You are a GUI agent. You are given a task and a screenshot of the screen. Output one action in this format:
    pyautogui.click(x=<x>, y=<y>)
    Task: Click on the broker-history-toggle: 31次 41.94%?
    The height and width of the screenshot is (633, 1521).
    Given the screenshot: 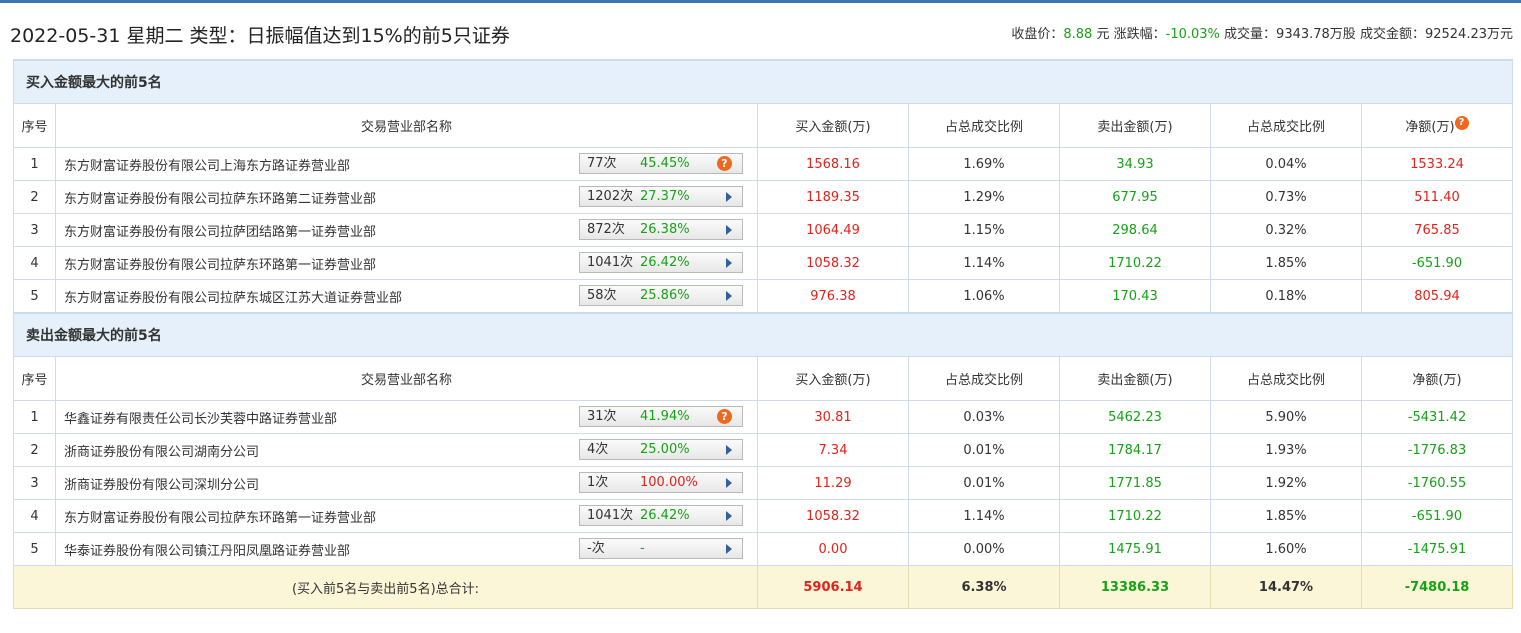 What is the action you would take?
    pyautogui.click(x=661, y=416)
    